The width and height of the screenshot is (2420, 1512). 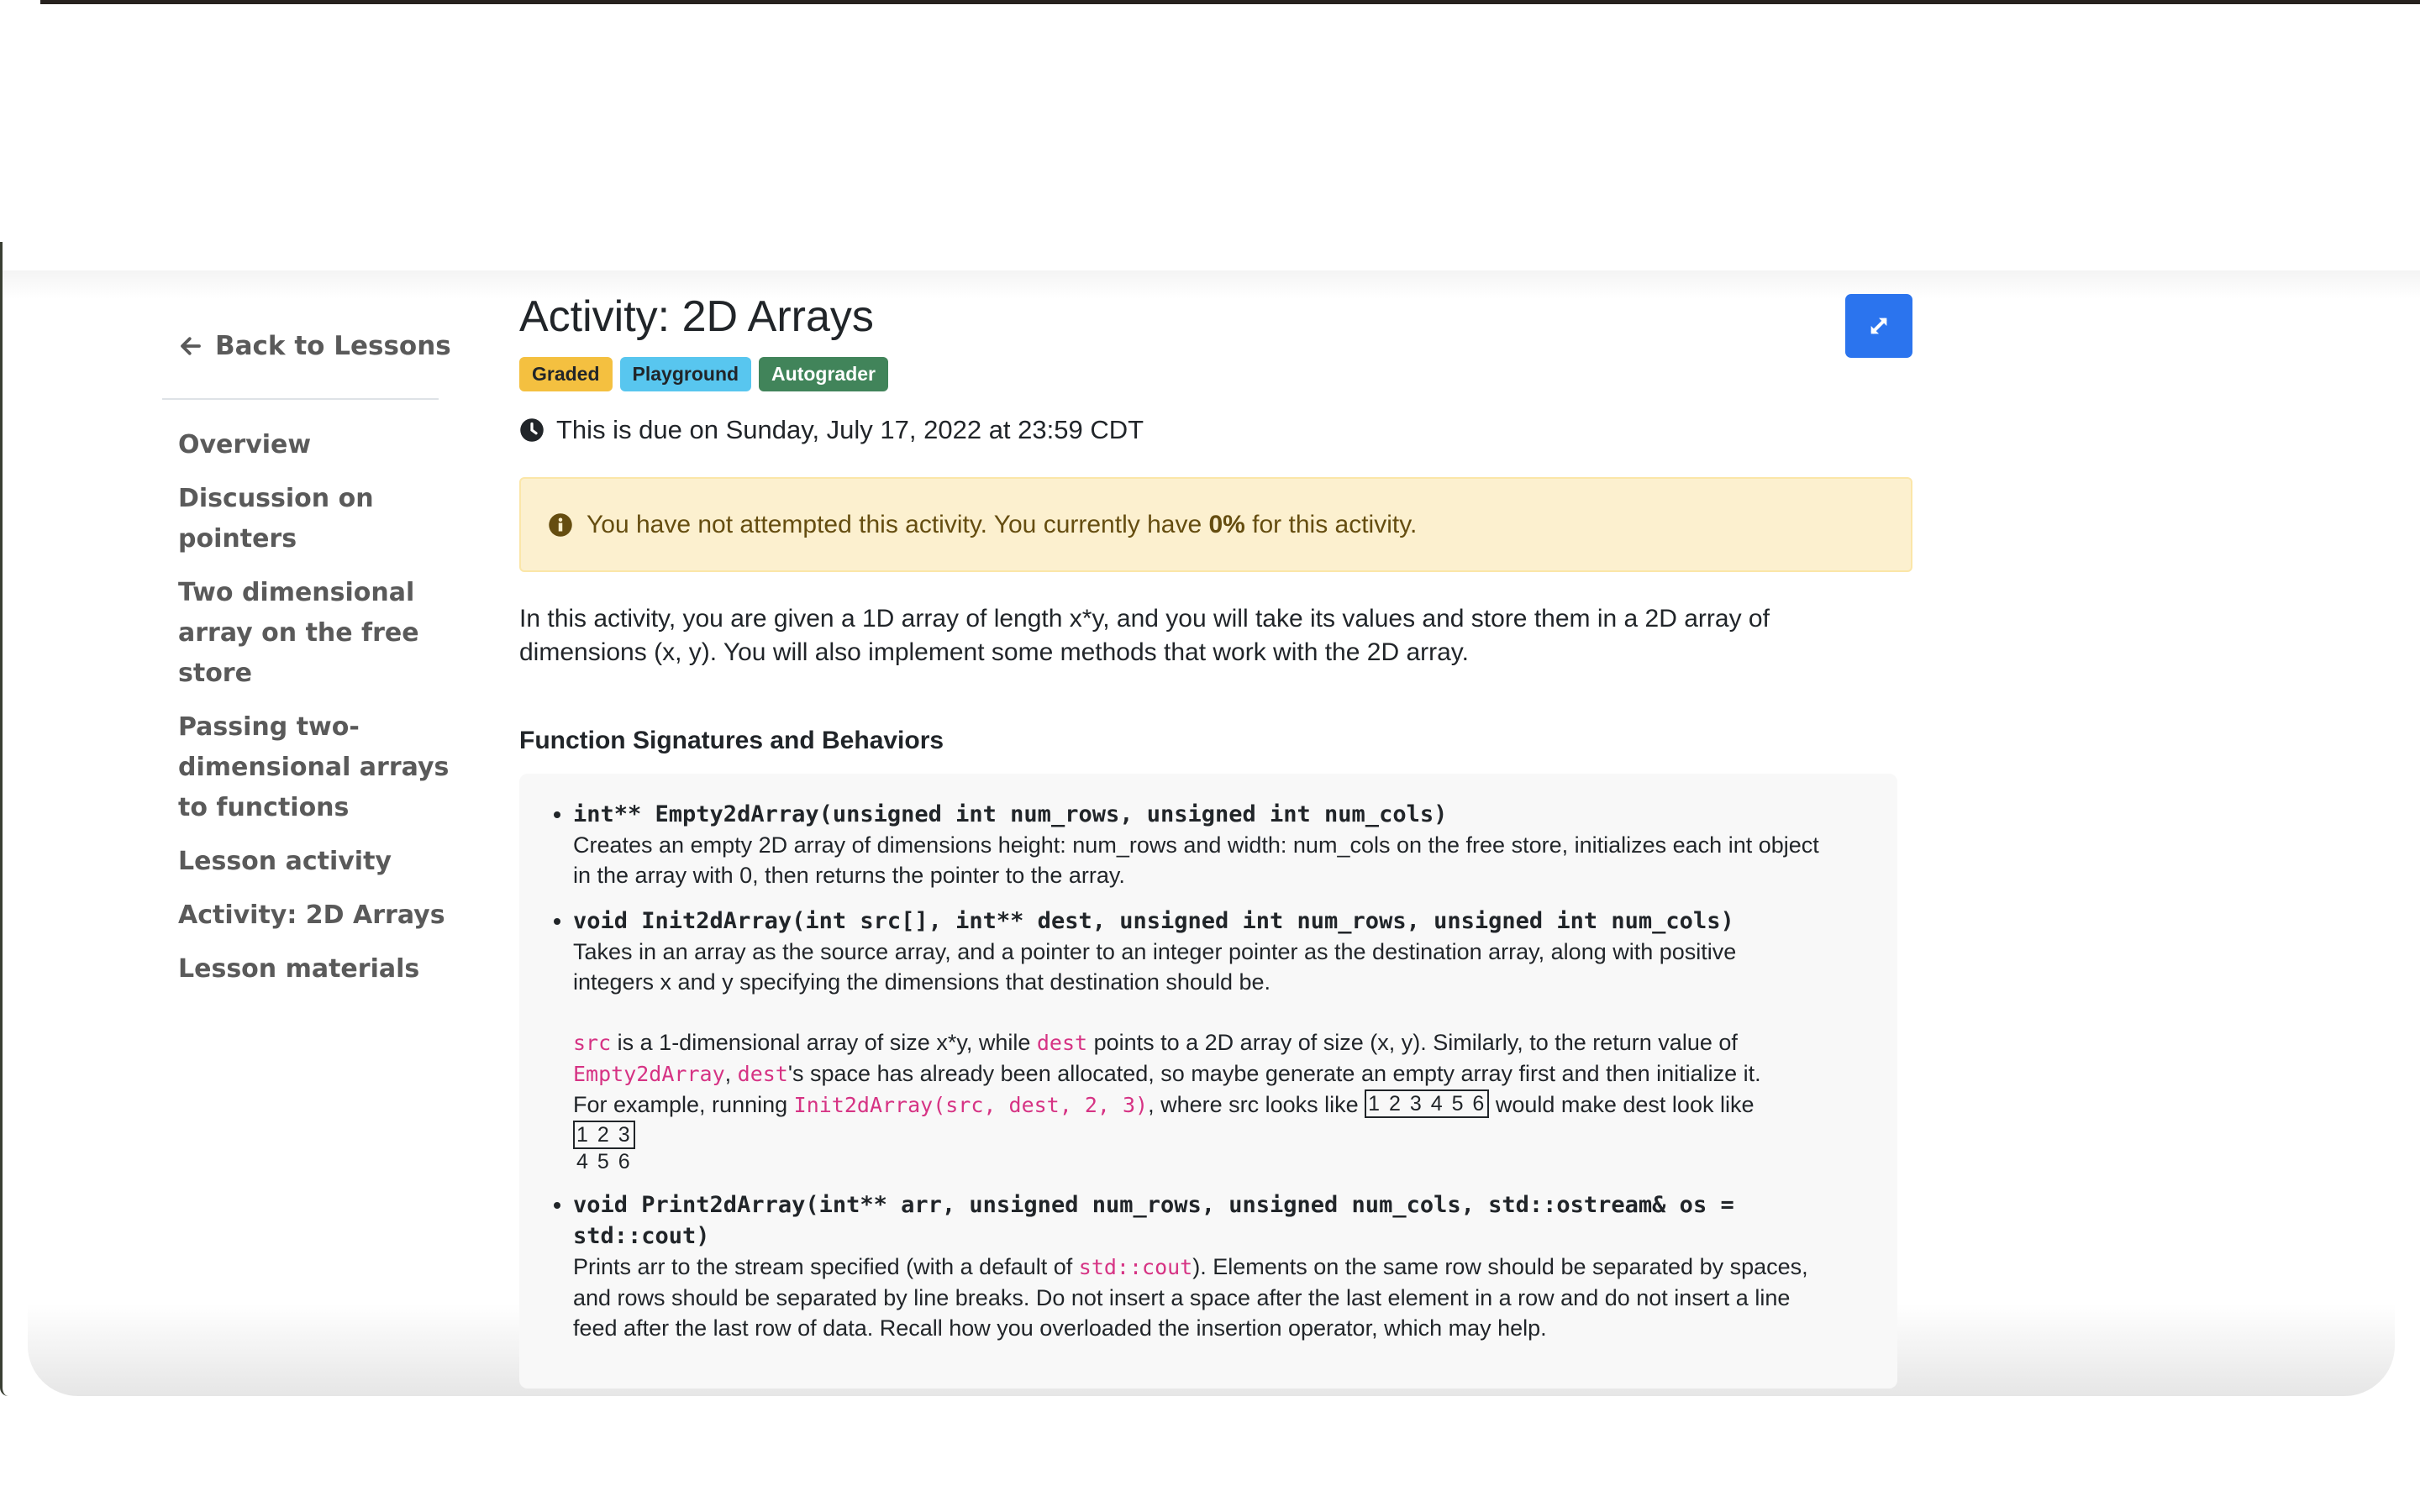 What do you see at coordinates (696, 316) in the screenshot?
I see `page-title: Activity: 2D Arrays` at bounding box center [696, 316].